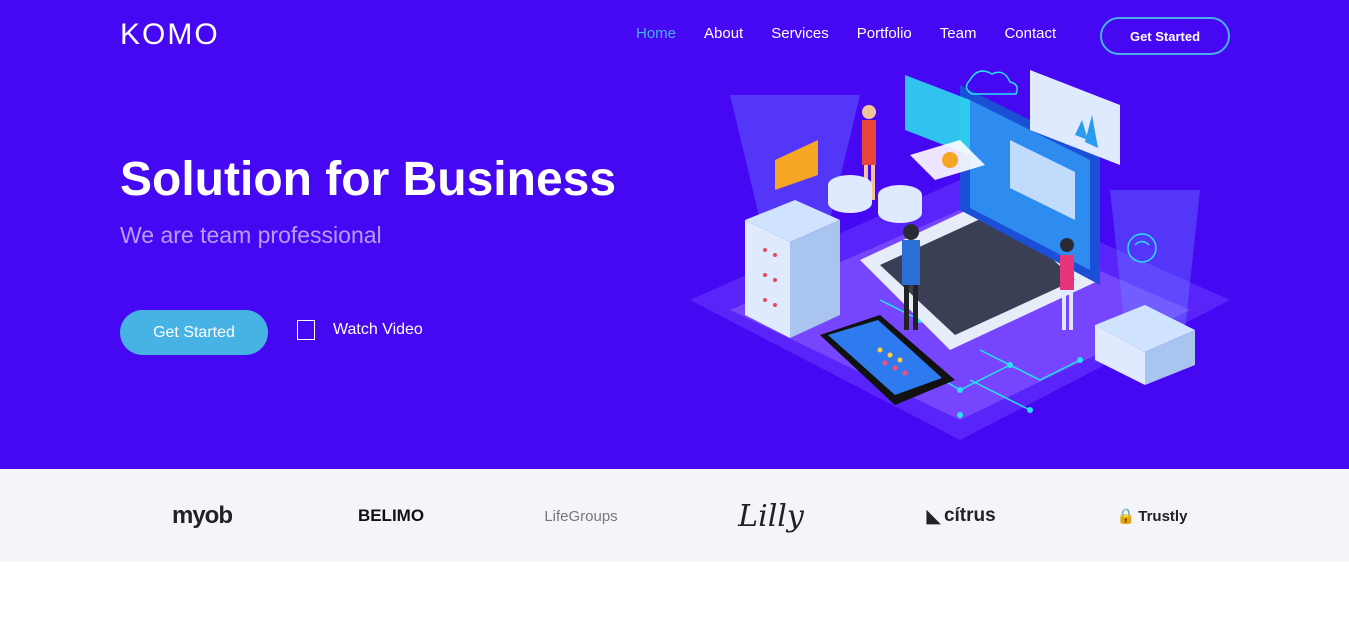 The height and width of the screenshot is (625, 1349). I want to click on watch-video-label: Watch Video, so click(378, 329).